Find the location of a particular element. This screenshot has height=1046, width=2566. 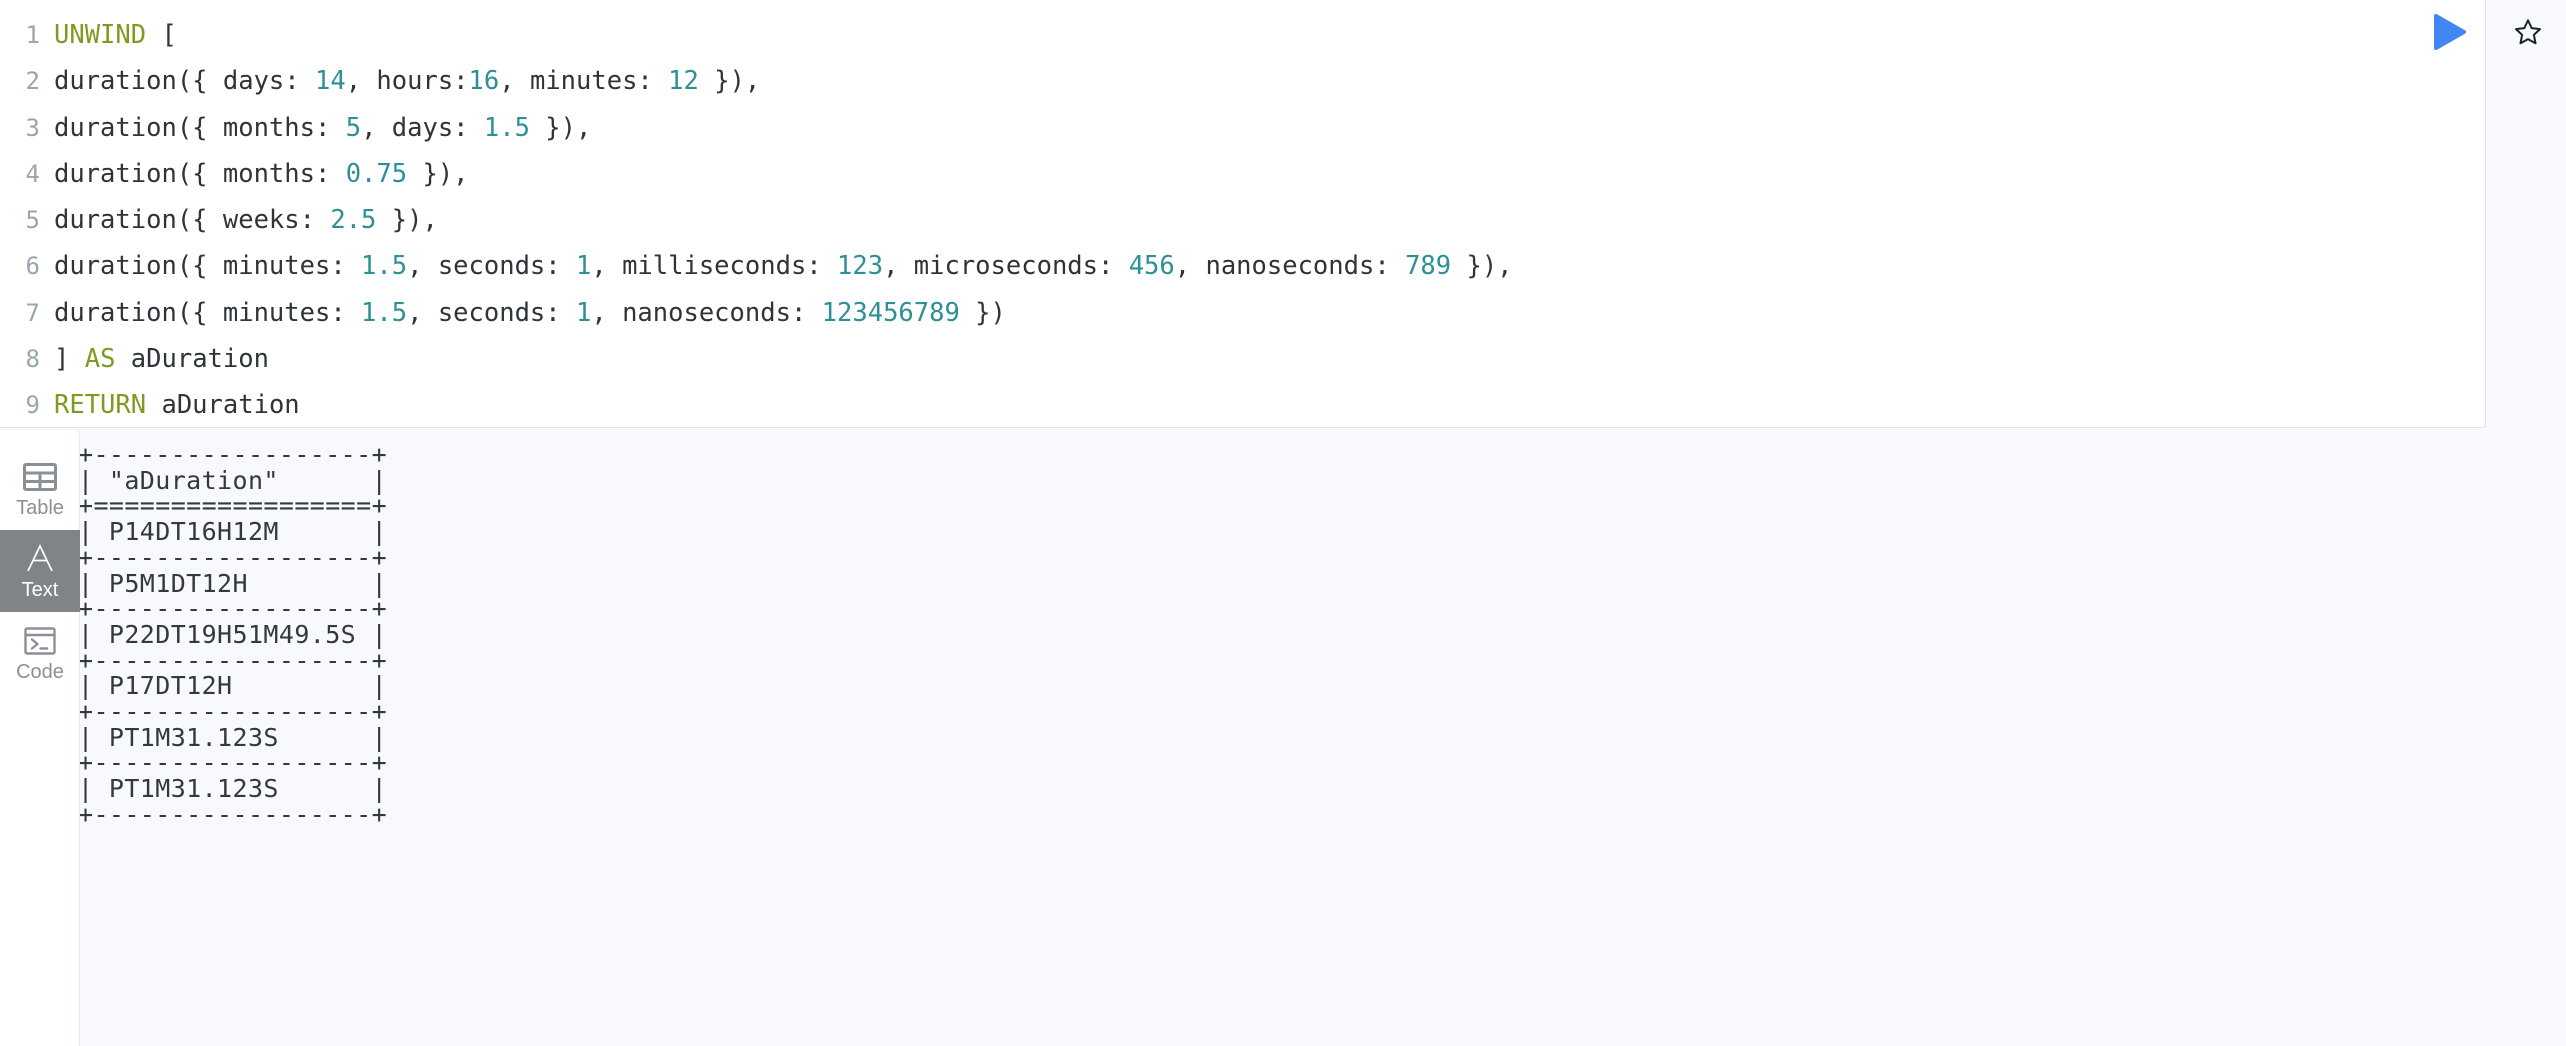

play-icon is located at coordinates (2450, 32).